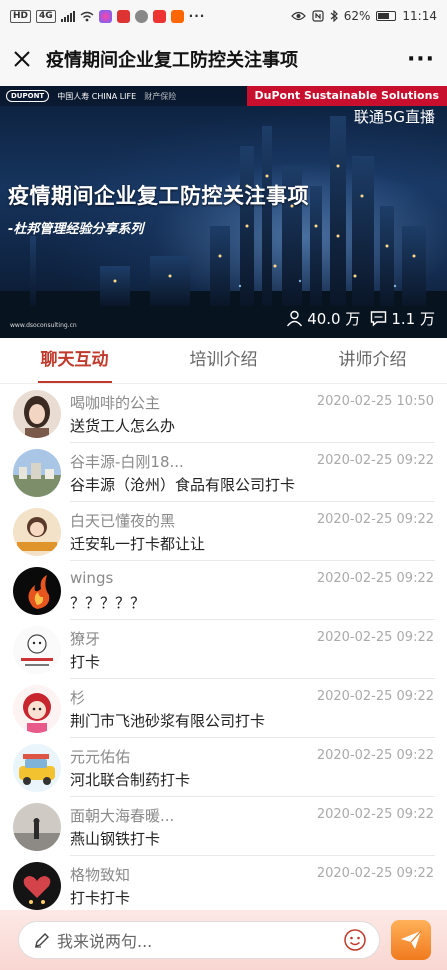 The height and width of the screenshot is (970, 447). I want to click on chat-message: 面朝大海春暖... 2020-02-25 09:22 燕山钢铁打卡, so click(223, 826).